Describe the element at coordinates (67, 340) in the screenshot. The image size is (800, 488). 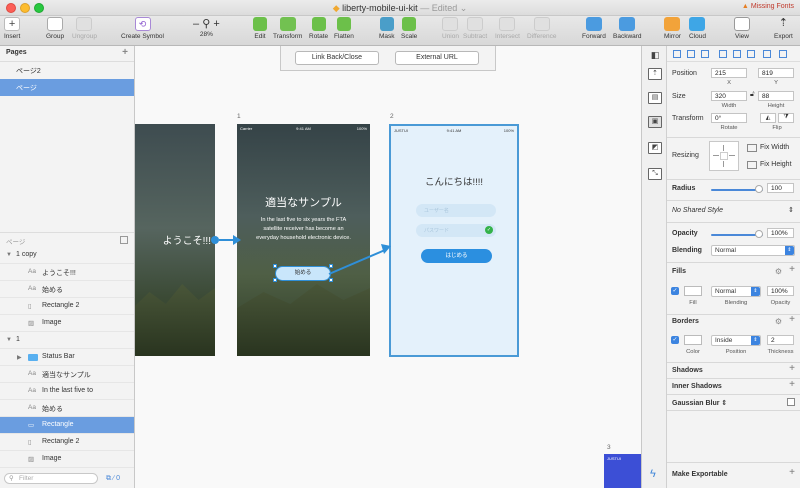
I see `layer-group-row: ▼ 1` at that location.